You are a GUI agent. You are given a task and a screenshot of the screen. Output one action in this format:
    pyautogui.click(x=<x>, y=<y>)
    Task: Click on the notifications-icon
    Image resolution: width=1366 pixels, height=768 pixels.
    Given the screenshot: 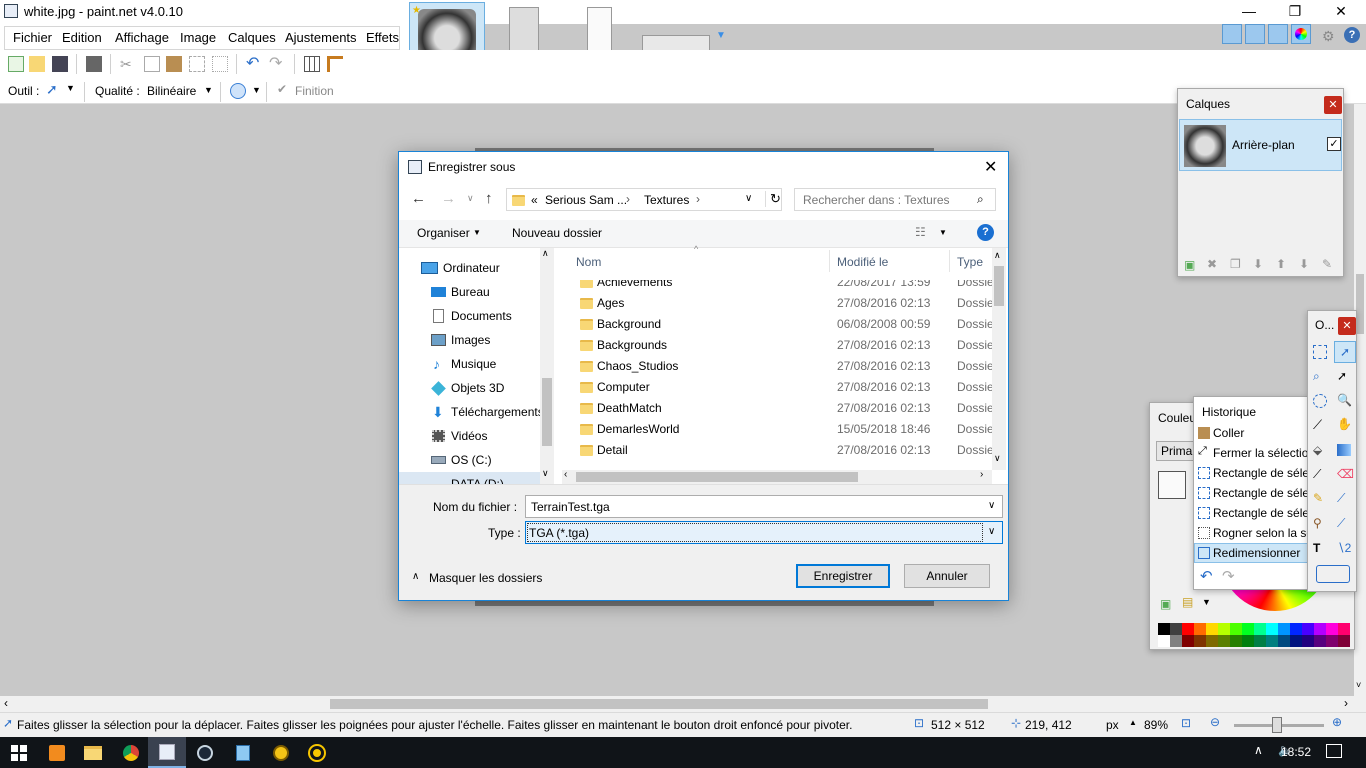 What is the action you would take?
    pyautogui.click(x=1334, y=751)
    